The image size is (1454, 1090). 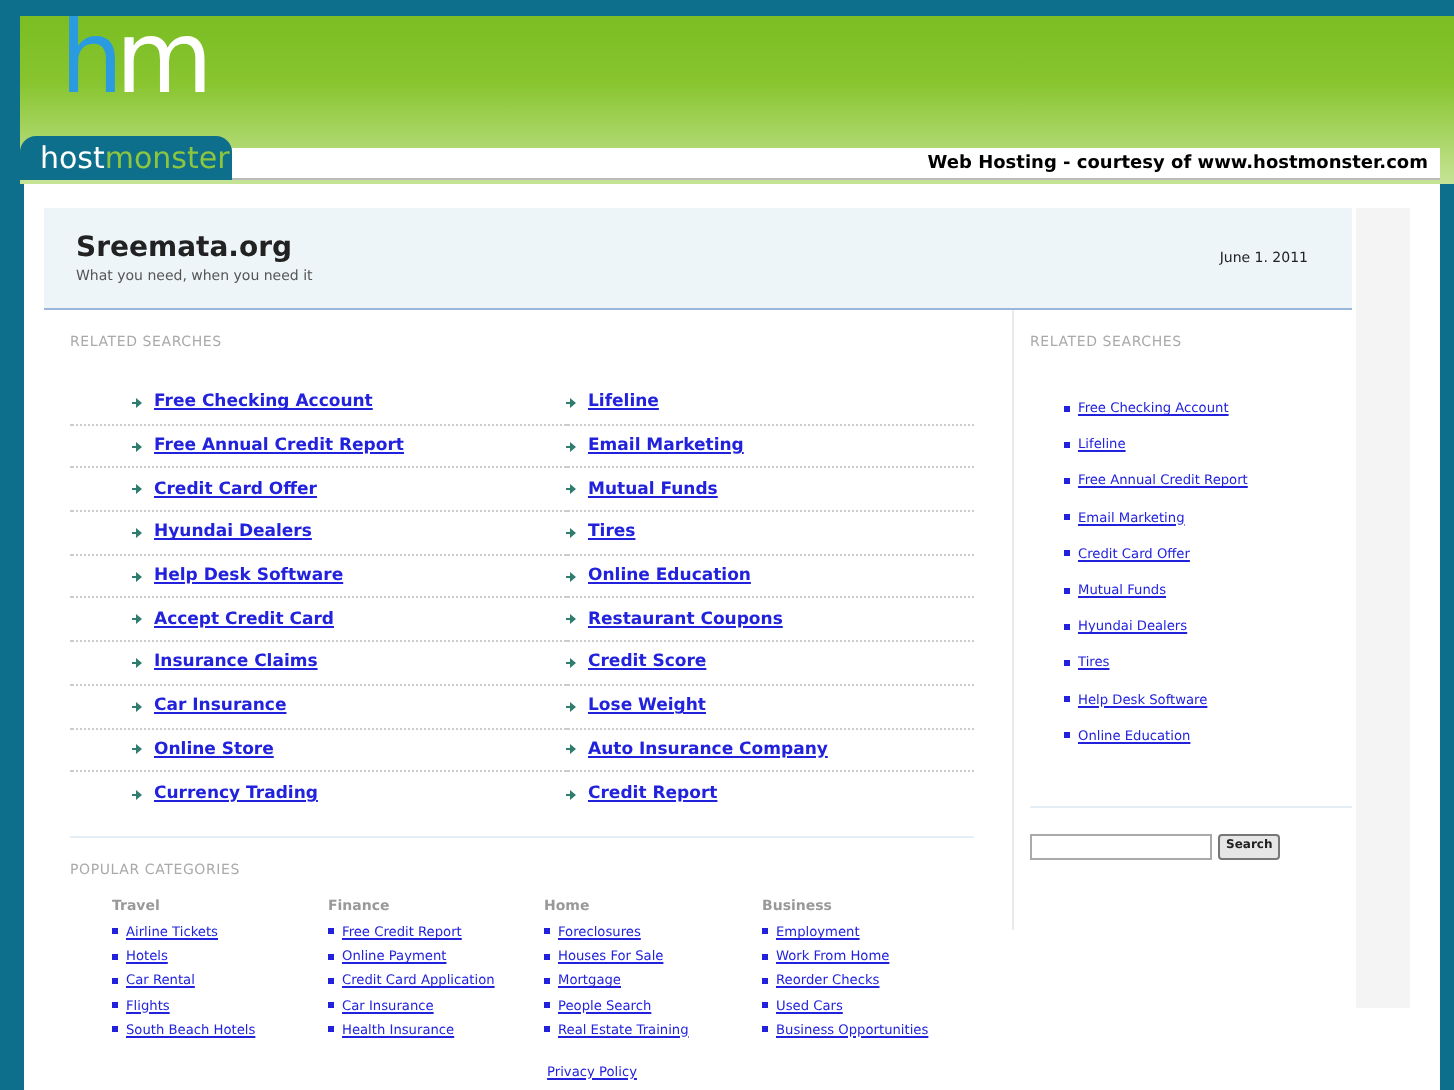 What do you see at coordinates (126, 158) in the screenshot?
I see `logo-wordmark: hostmonster` at bounding box center [126, 158].